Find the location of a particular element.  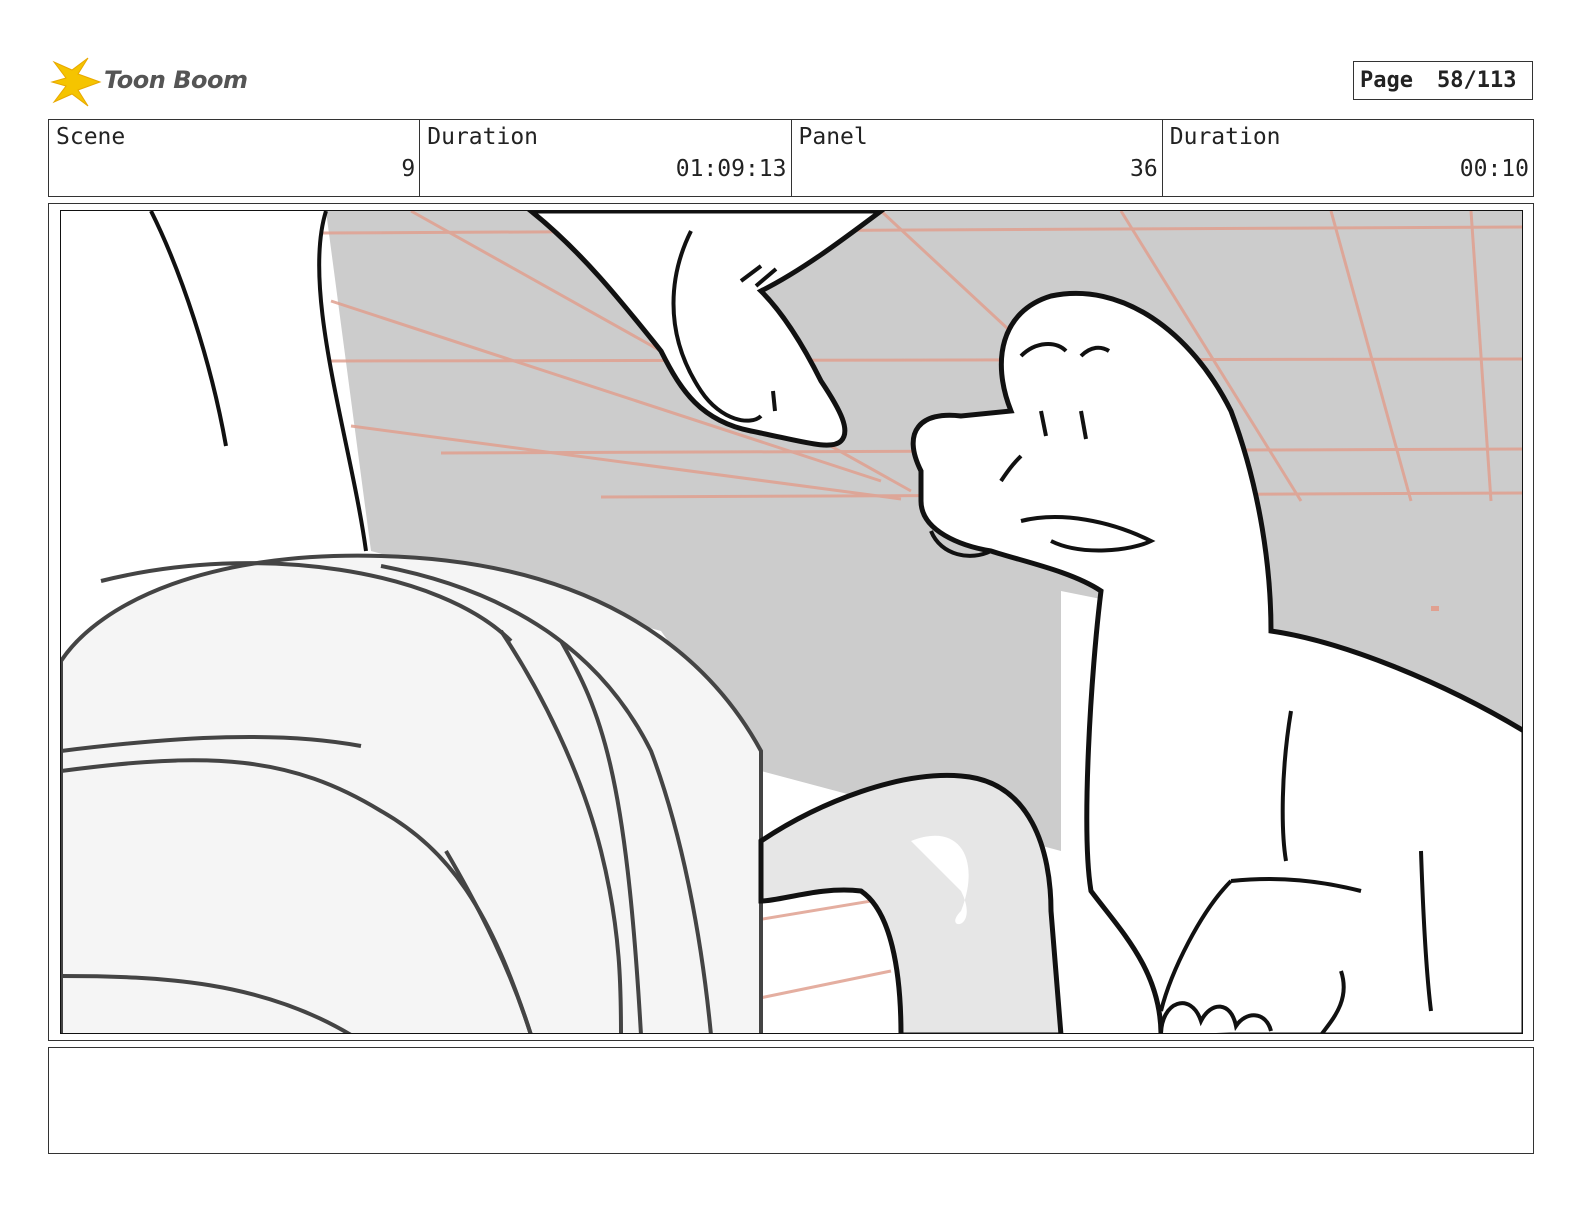

toon-boom-logo: Toon Boom is located at coordinates (150, 82).